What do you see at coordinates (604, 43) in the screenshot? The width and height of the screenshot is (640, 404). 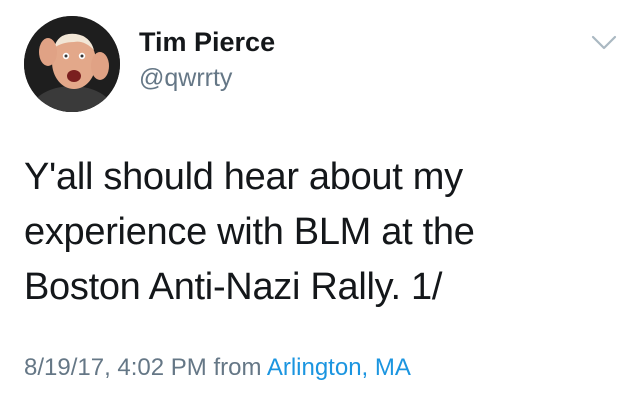 I see `chevron-down-icon` at bounding box center [604, 43].